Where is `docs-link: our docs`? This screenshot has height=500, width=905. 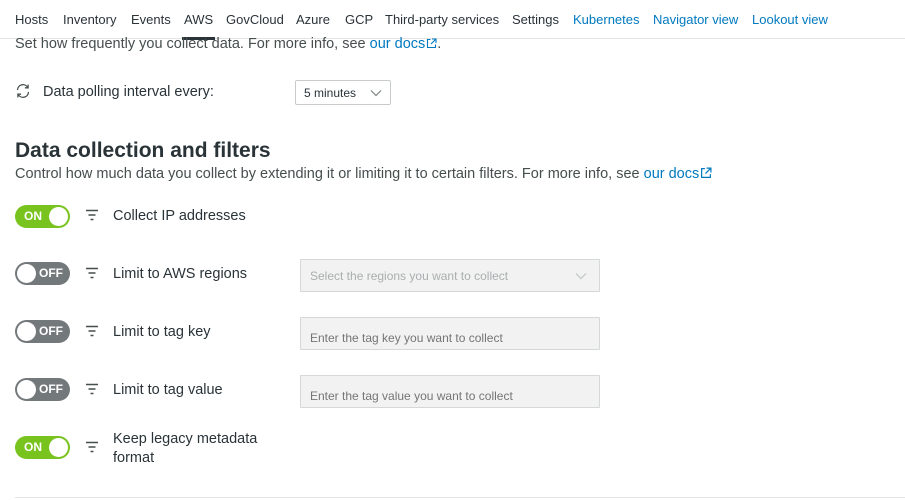 docs-link: our docs is located at coordinates (404, 44).